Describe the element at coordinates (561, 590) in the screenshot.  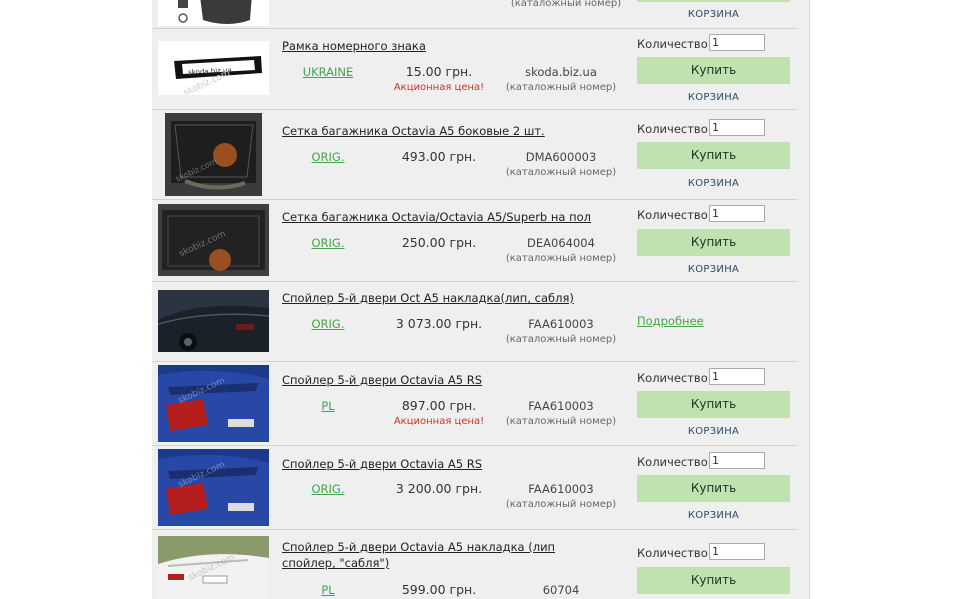
I see `catalog-number: 60704` at that location.